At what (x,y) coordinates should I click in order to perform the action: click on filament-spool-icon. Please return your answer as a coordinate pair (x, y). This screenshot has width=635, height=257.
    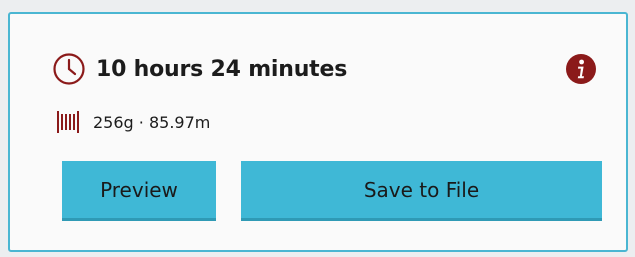
    Looking at the image, I should click on (69, 122).